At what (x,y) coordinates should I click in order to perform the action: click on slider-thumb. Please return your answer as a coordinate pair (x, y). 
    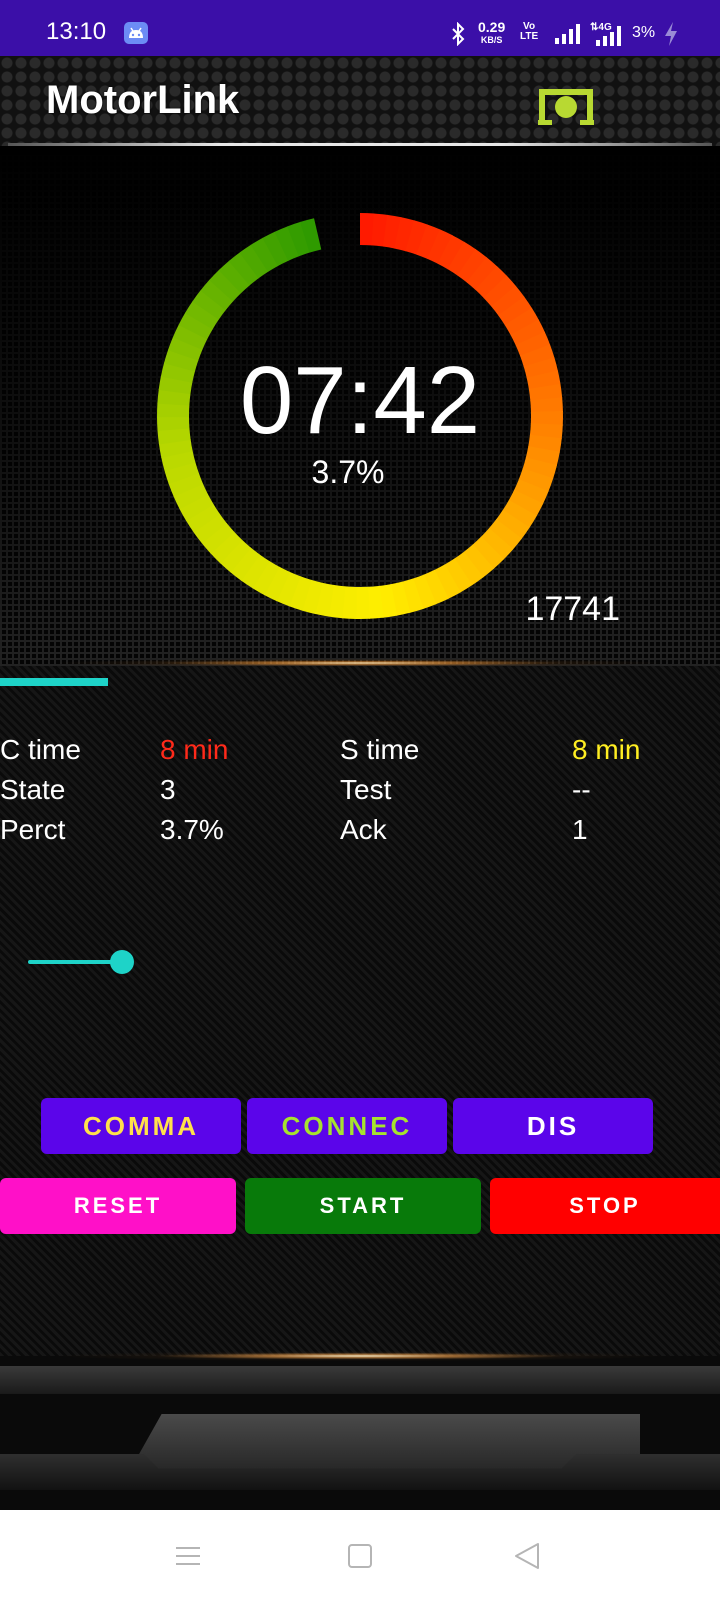
    Looking at the image, I should click on (121, 962).